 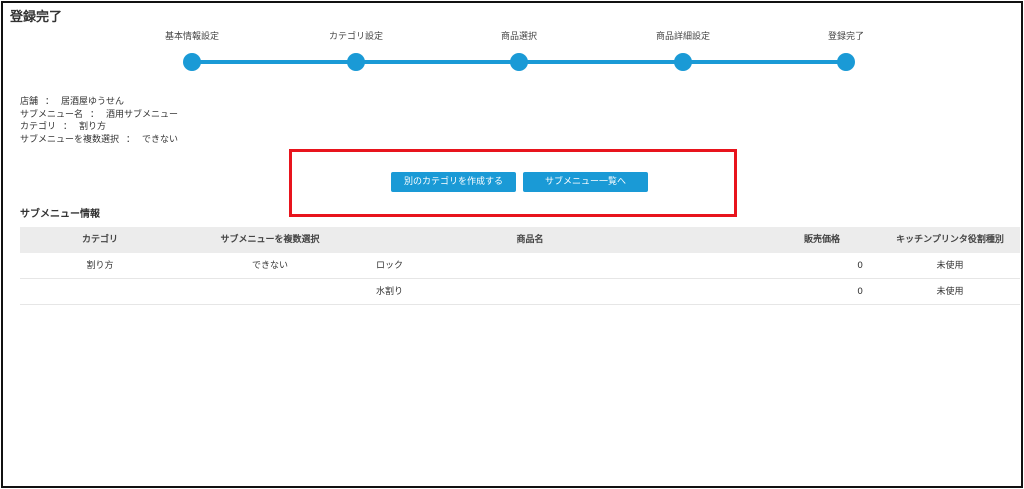 I want to click on page-title: 登録完了, so click(x=36, y=17).